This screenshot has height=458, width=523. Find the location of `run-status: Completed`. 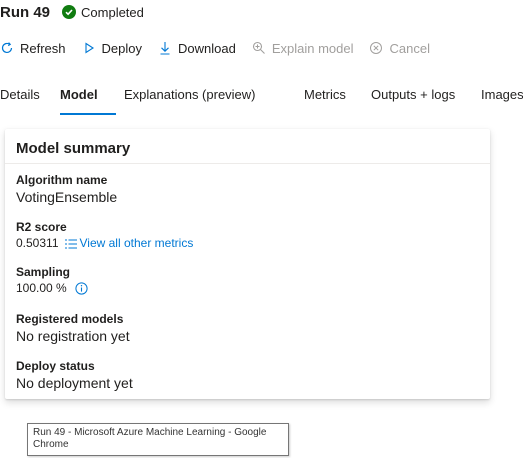

run-status: Completed is located at coordinates (103, 12).